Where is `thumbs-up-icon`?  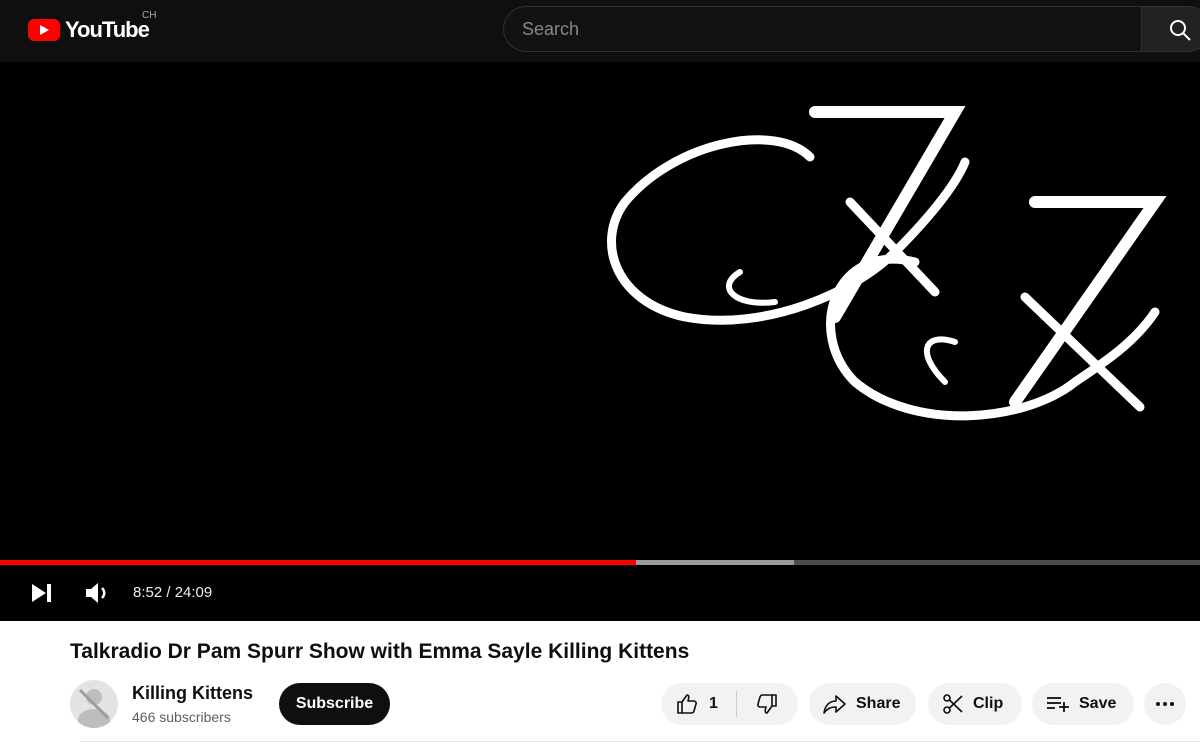
thumbs-up-icon is located at coordinates (687, 704).